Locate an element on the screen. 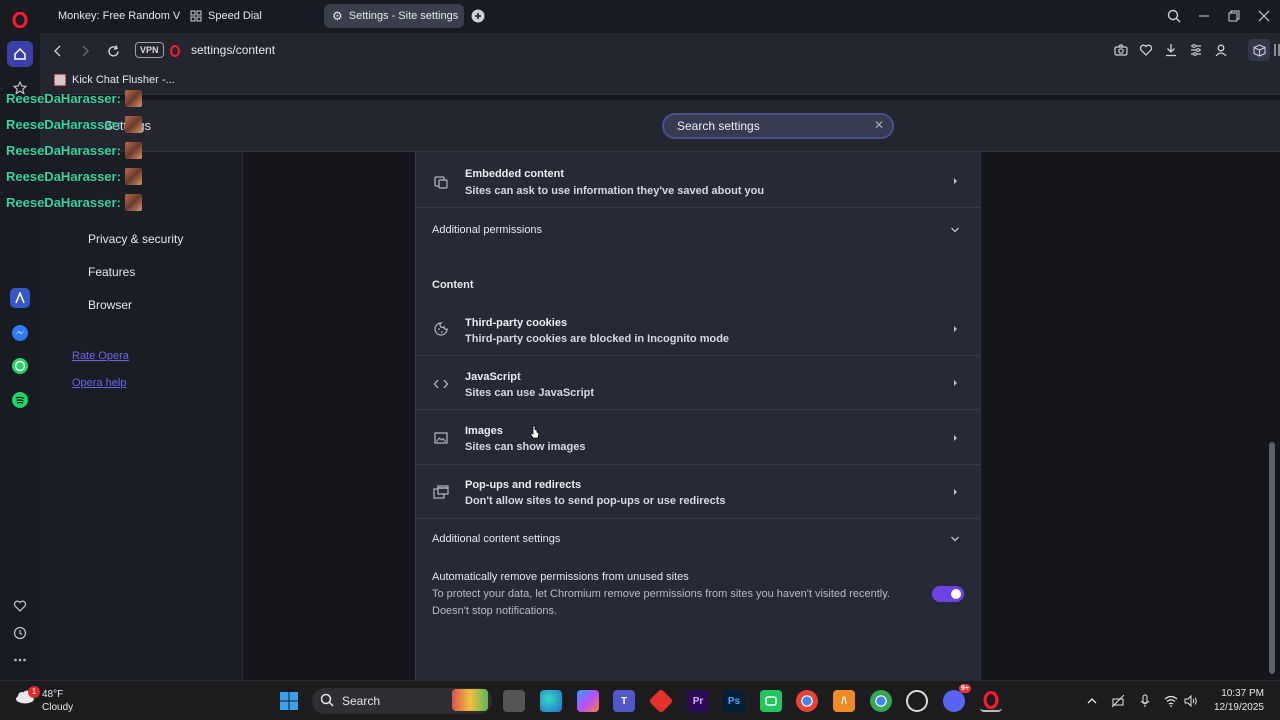 The height and width of the screenshot is (720, 1280). premiere-pro-icon: Pr is located at coordinates (698, 701).